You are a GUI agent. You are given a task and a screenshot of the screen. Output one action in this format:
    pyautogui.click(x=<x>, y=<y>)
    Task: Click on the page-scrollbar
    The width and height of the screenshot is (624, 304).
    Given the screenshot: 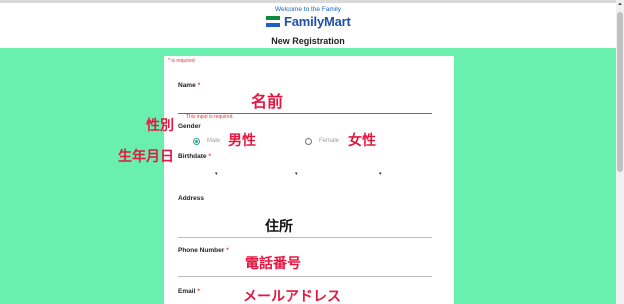 What is the action you would take?
    pyautogui.click(x=620, y=152)
    